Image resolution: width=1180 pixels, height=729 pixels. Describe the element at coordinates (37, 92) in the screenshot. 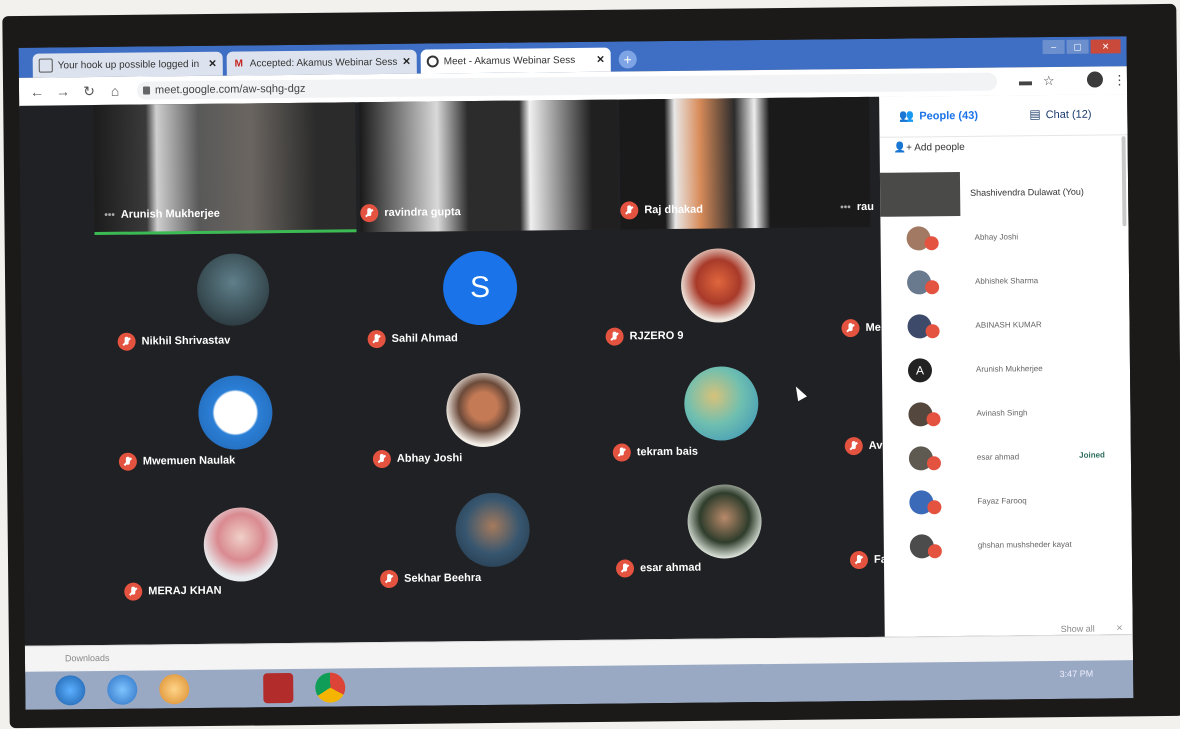

I see `back-icon: ←` at that location.